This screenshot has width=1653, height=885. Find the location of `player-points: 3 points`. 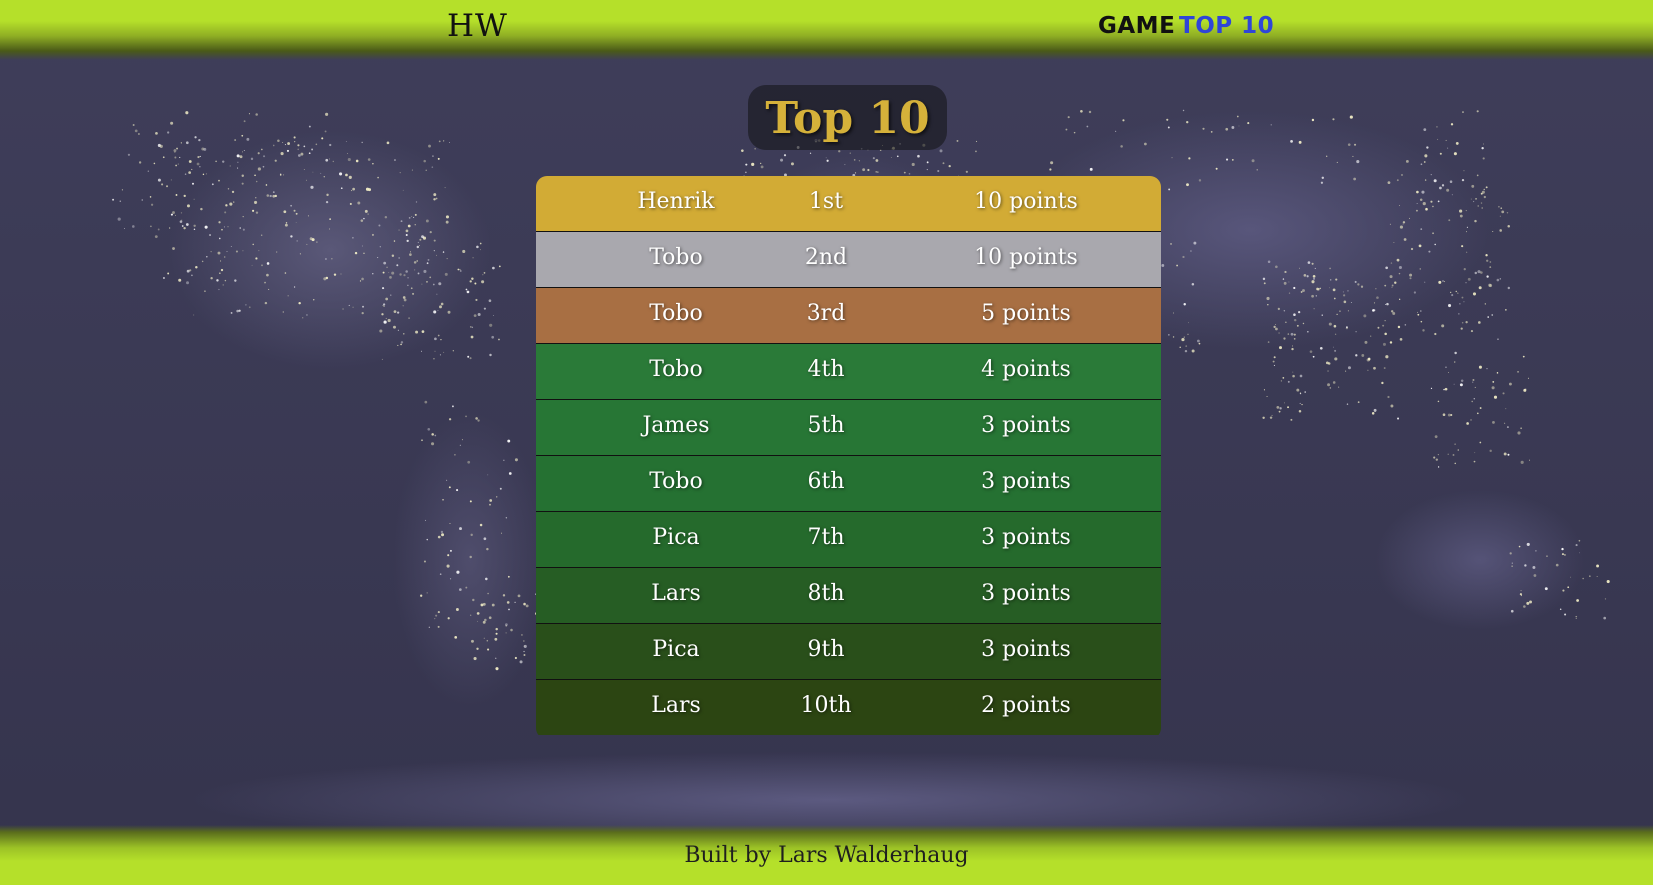

player-points: 3 points is located at coordinates (1026, 425).